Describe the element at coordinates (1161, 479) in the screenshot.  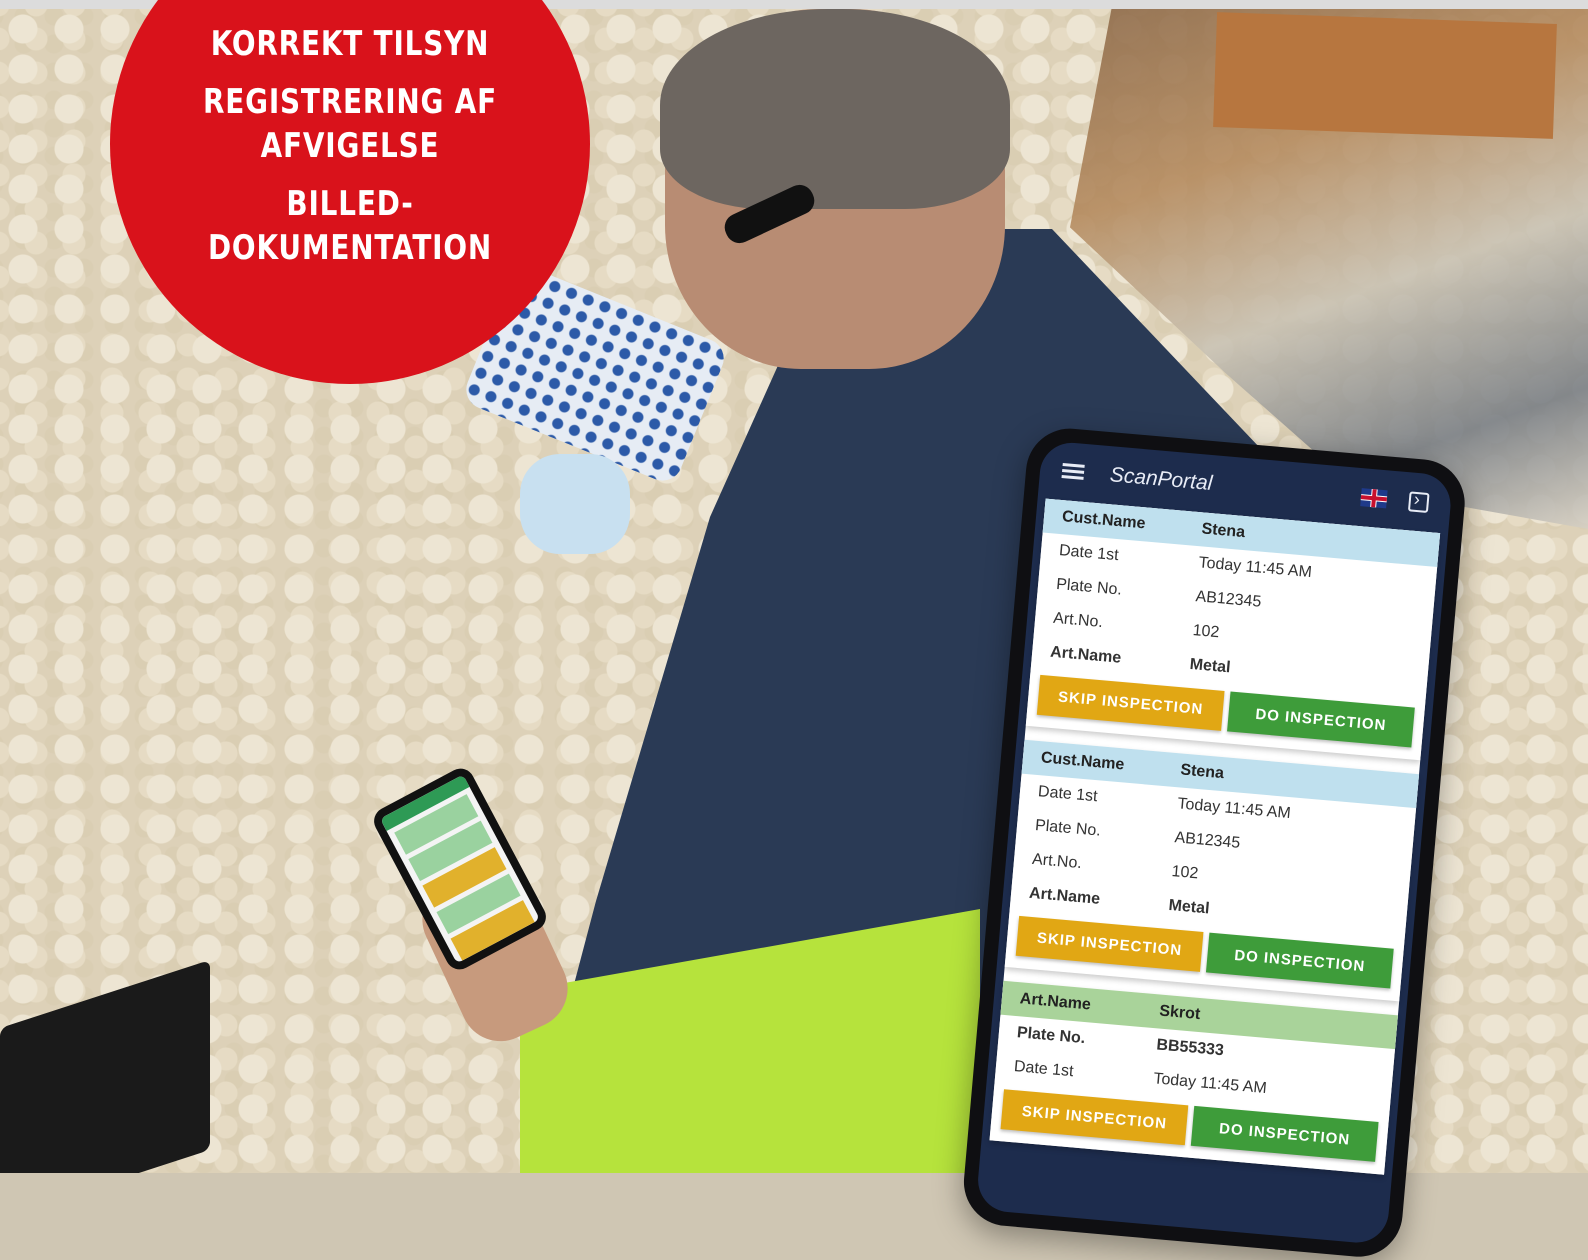
I see `app-title: ScanPortal` at that location.